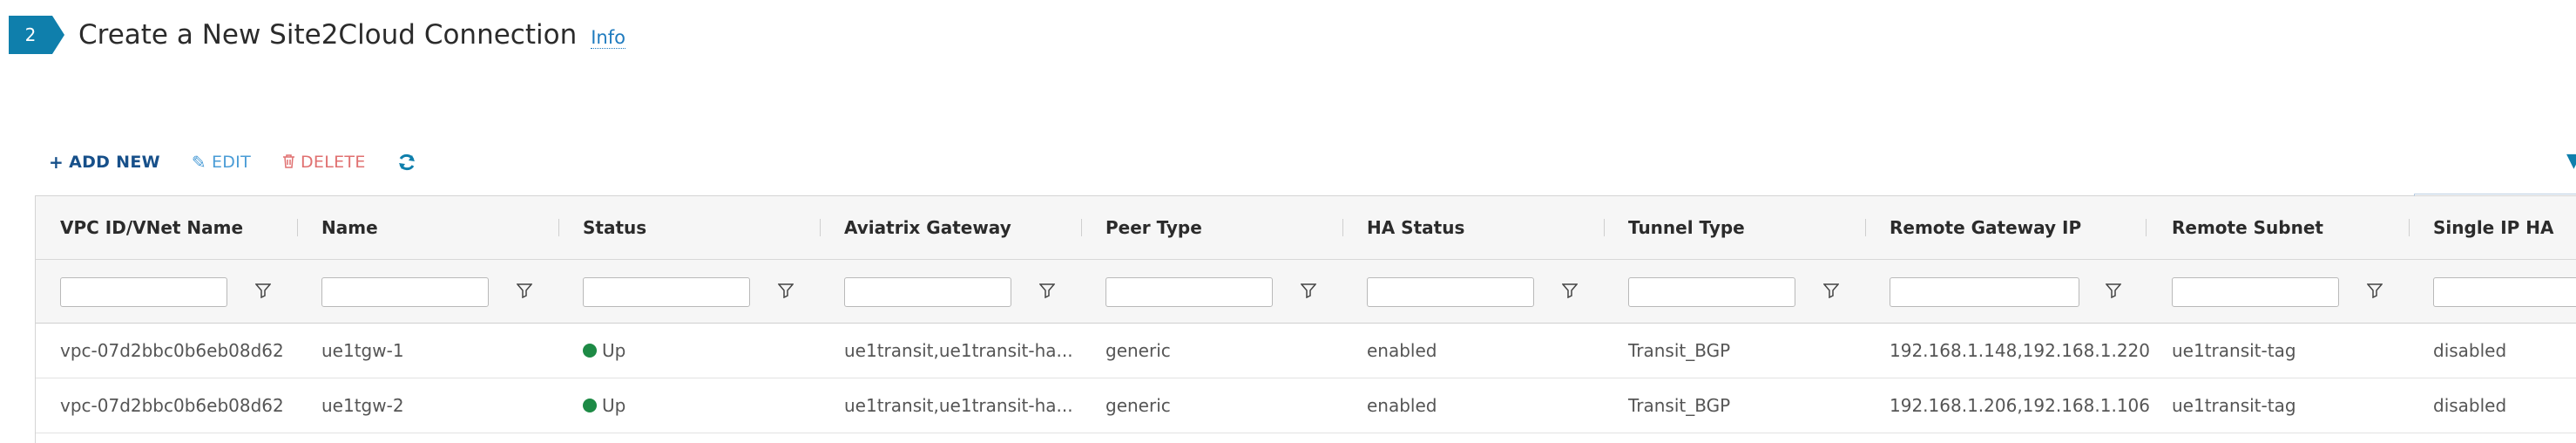  I want to click on column-header: Status, so click(614, 227).